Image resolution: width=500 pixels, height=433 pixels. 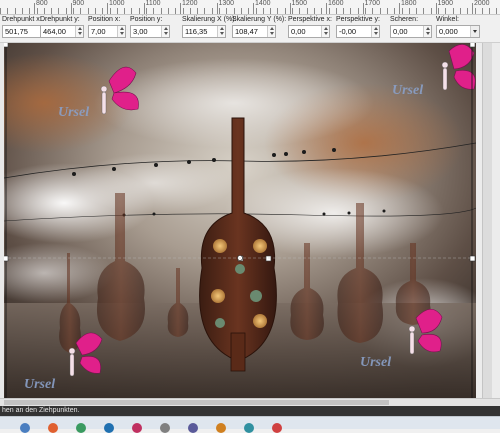 I want to click on position-y-label: Position y:, so click(x=146, y=19).